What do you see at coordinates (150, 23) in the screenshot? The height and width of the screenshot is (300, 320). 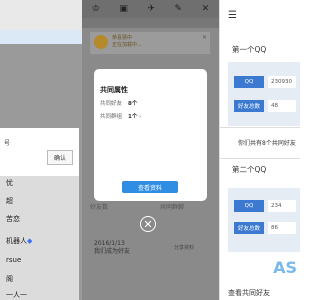 I see `middle-subrow` at bounding box center [150, 23].